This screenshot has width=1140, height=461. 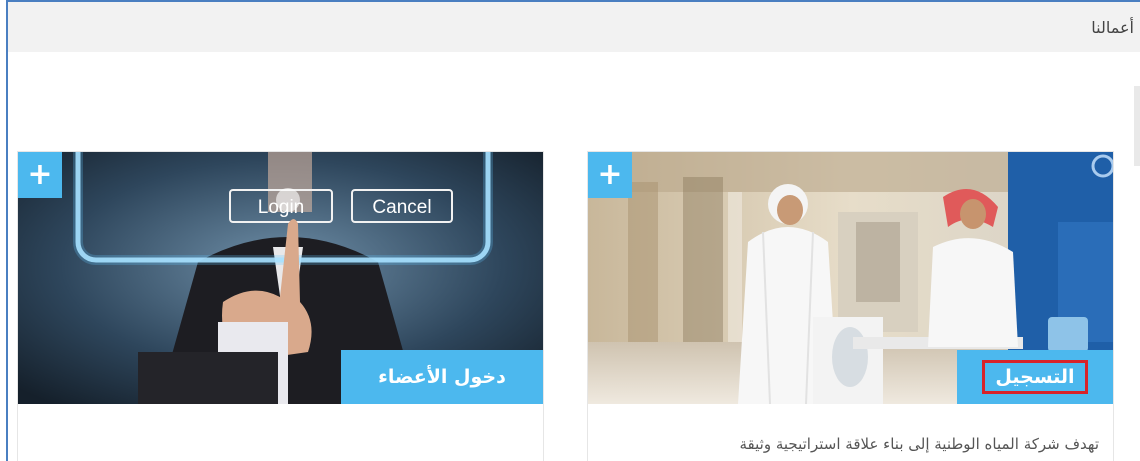 I want to click on scroll-edge, so click(x=1137, y=126).